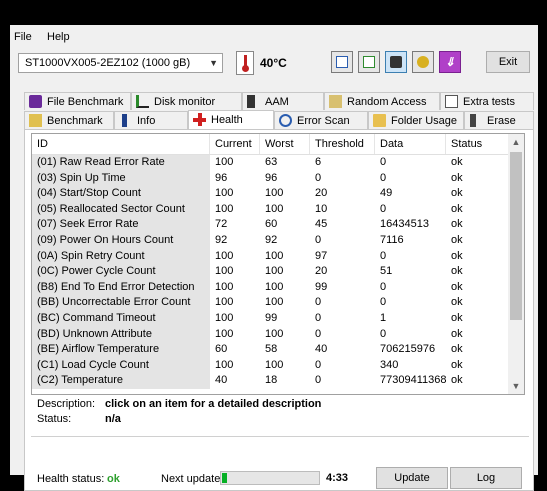  Describe the element at coordinates (285, 144) in the screenshot. I see `column-worst: Worst` at that location.